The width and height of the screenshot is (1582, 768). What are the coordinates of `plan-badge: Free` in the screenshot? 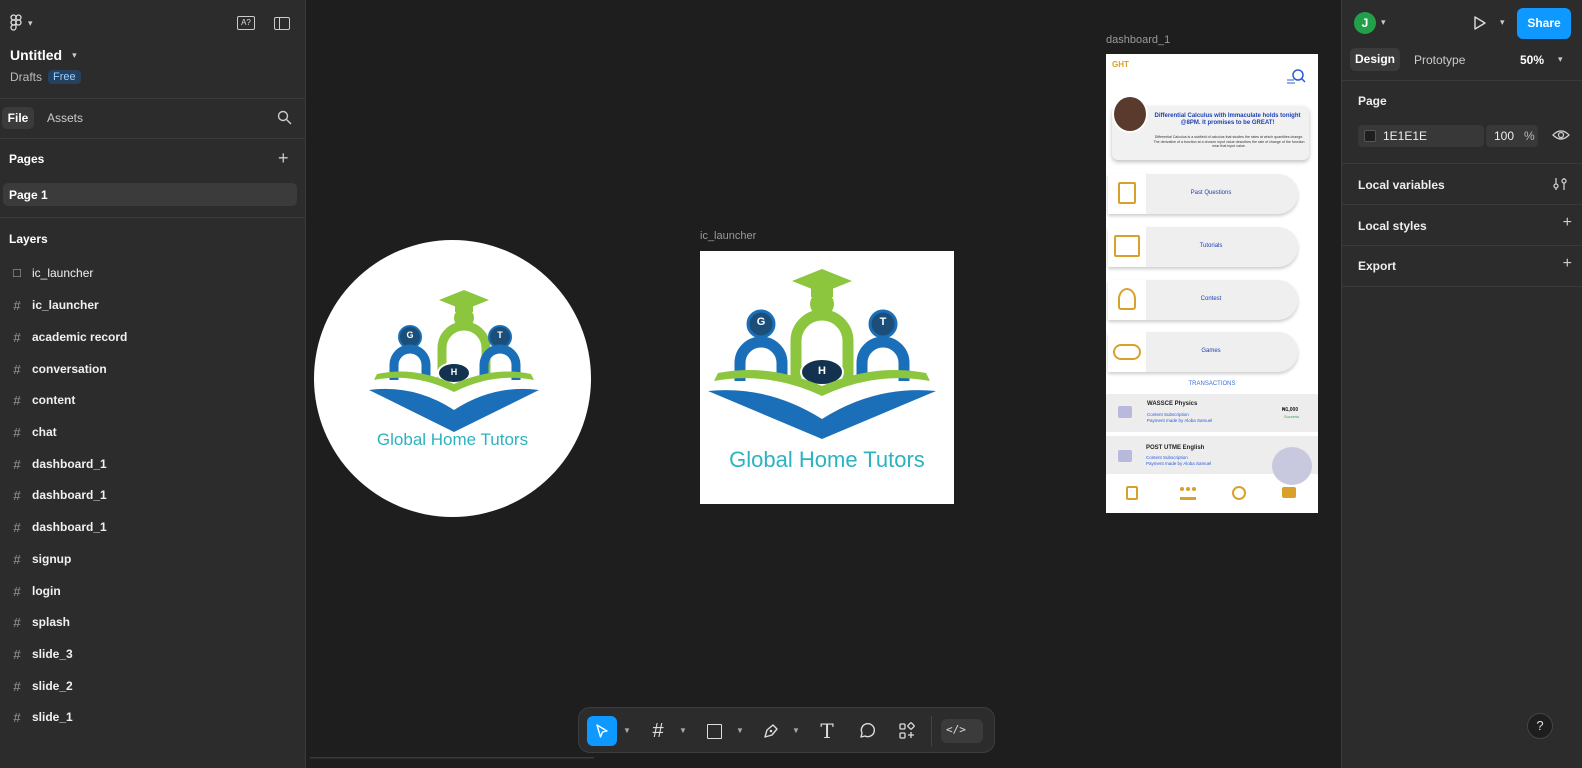 It's located at (64, 77).